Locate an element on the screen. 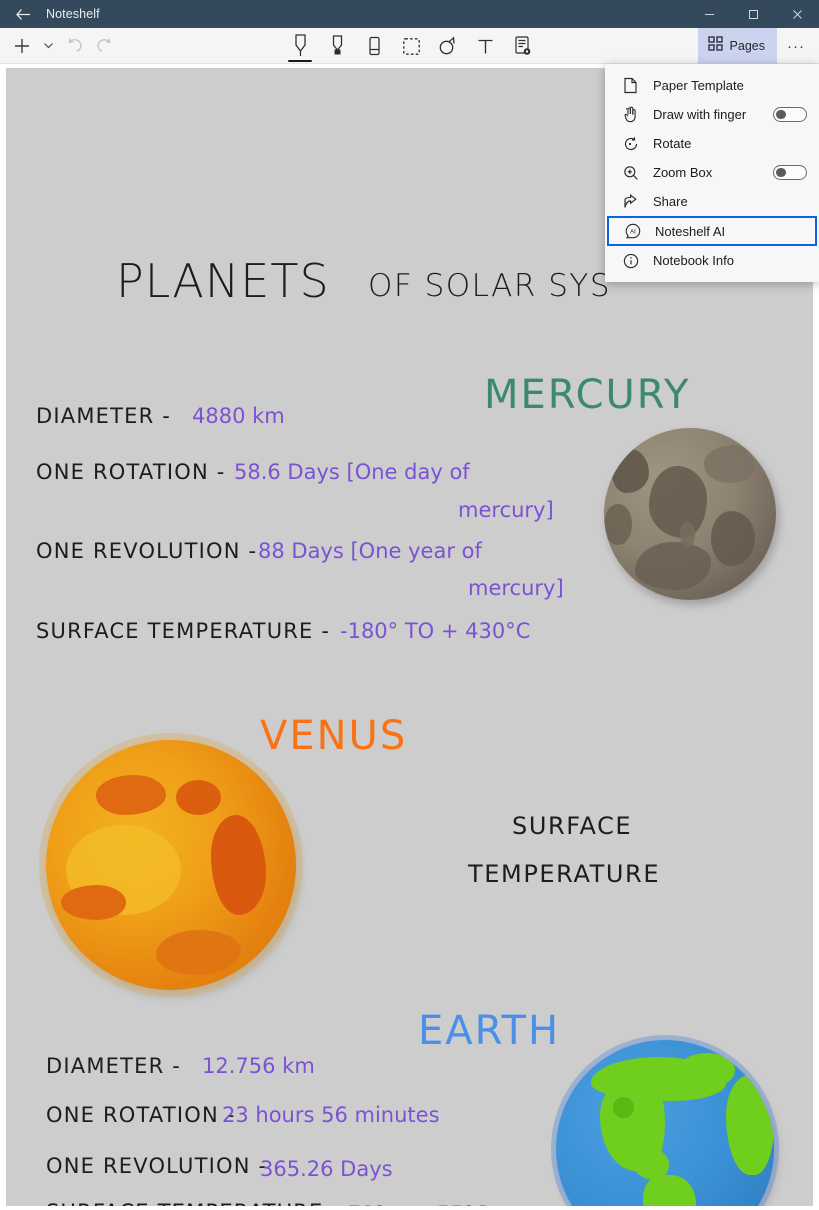 Image resolution: width=819 pixels, height=1210 pixels. hand-icon is located at coordinates (633, 114).